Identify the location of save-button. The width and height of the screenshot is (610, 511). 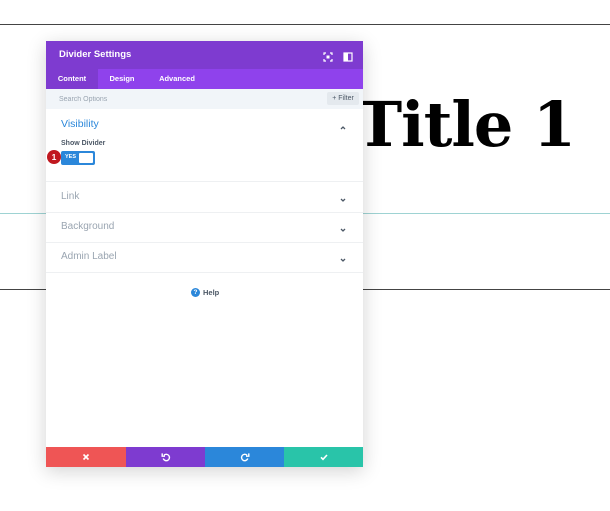
(323, 457).